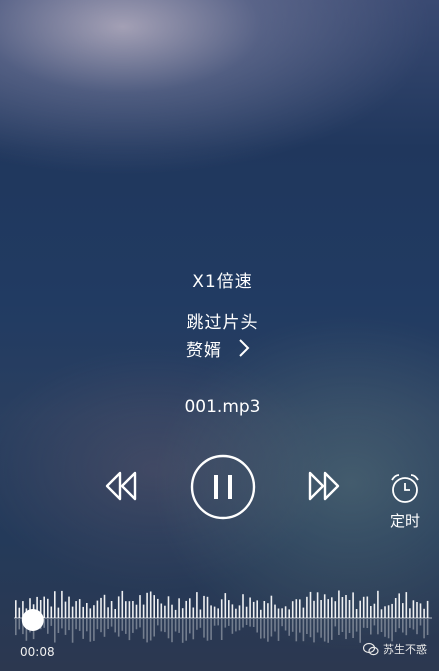 The image size is (439, 671). Describe the element at coordinates (219, 279) in the screenshot. I see `speed-button: X1倍速` at that location.